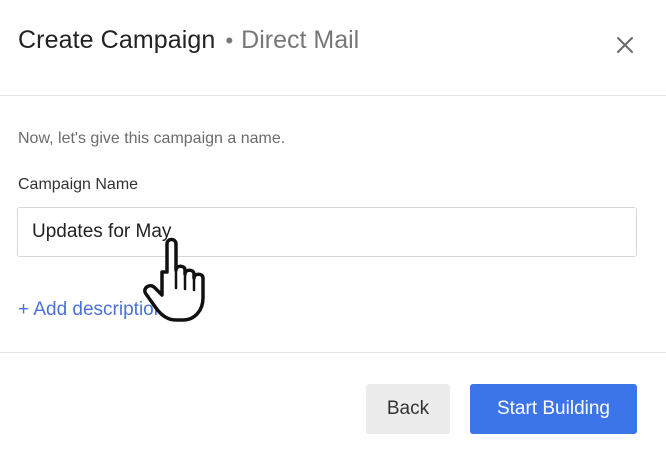 This screenshot has width=666, height=458. I want to click on back-button: Back, so click(408, 409).